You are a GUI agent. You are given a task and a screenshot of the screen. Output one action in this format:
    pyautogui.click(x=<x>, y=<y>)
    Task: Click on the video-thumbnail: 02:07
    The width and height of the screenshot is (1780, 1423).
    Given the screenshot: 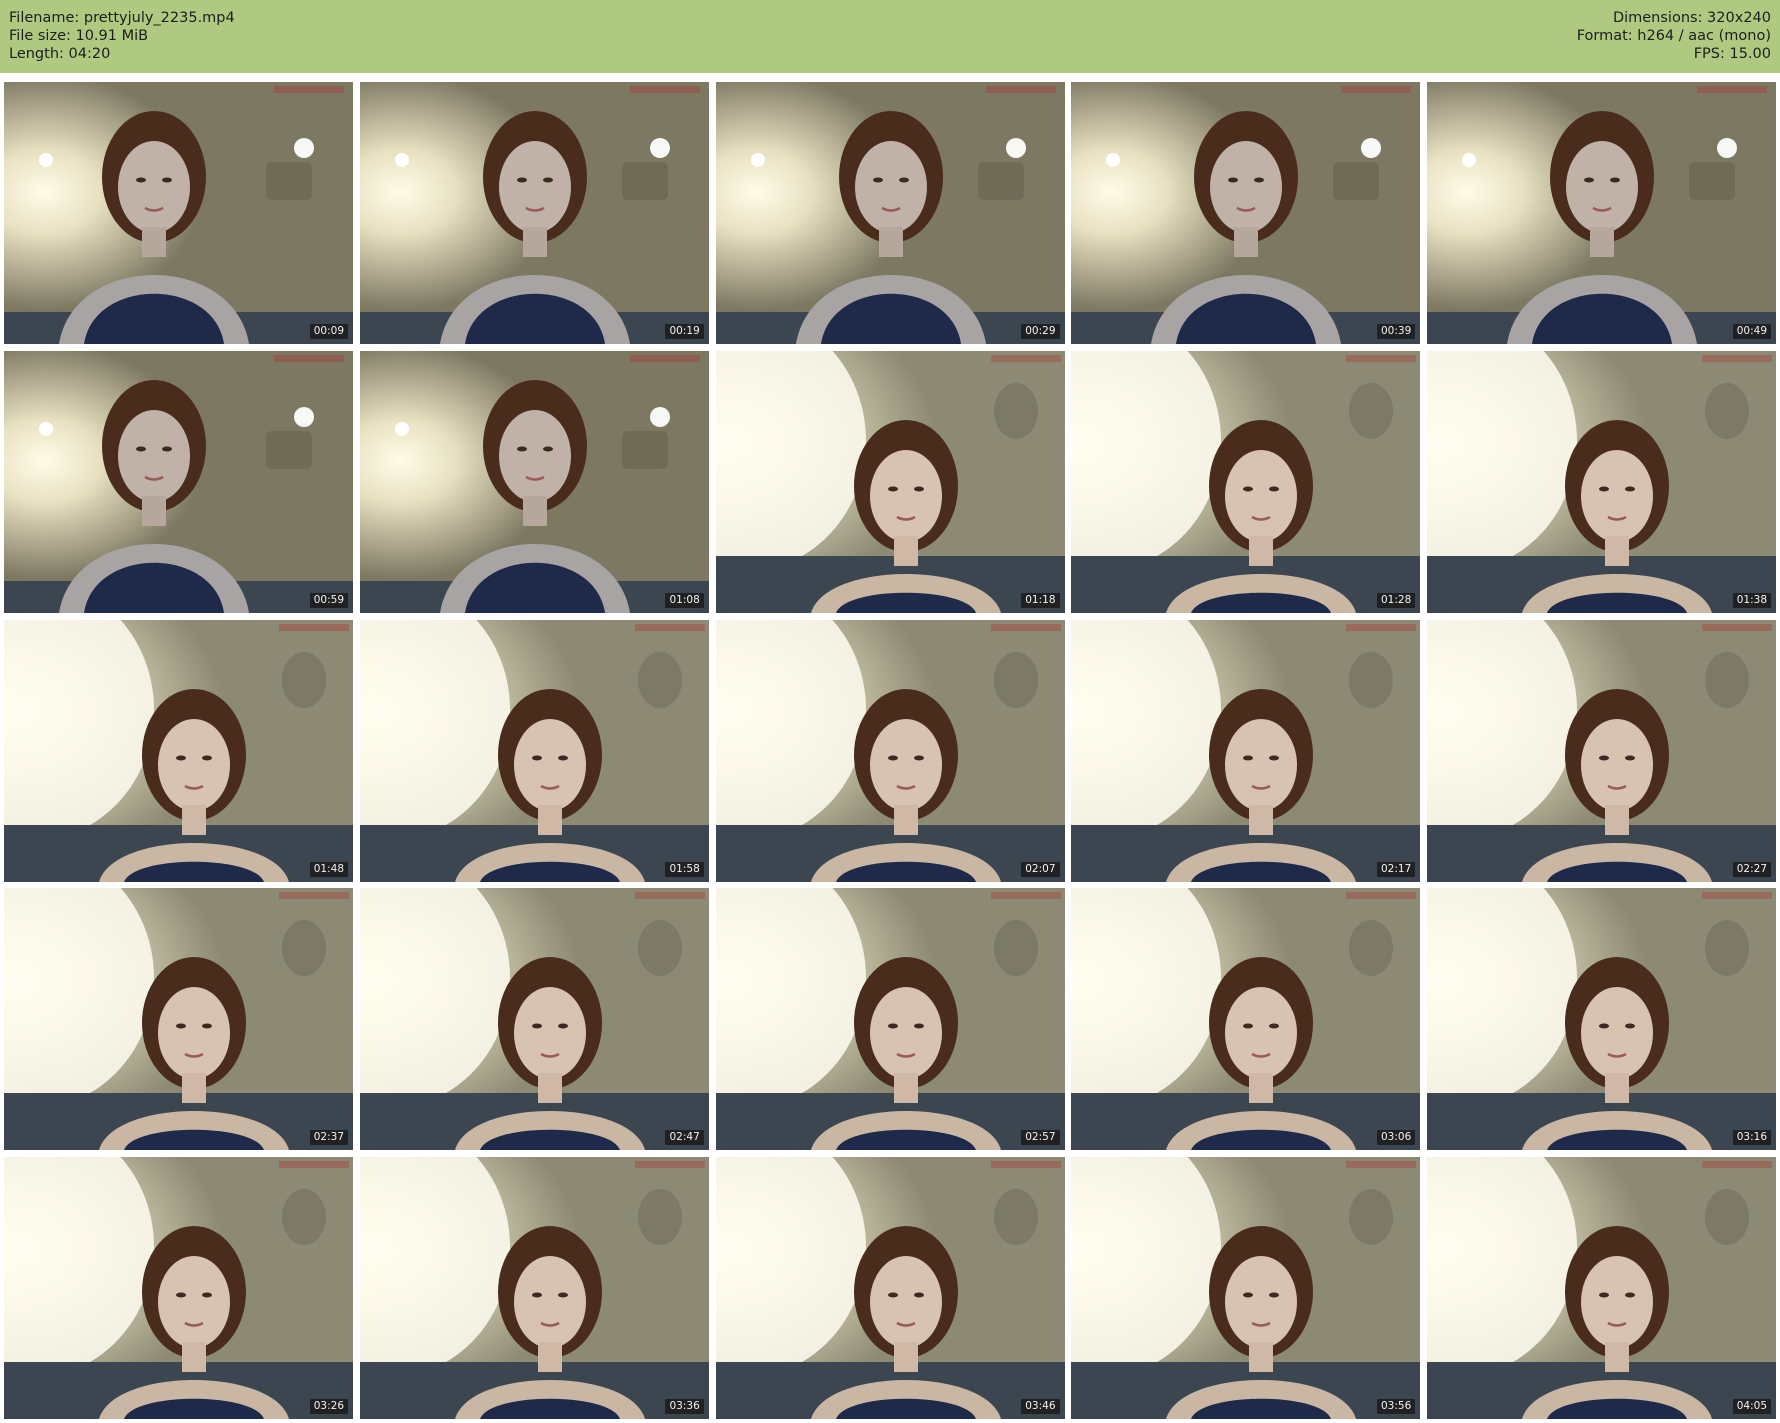 What is the action you would take?
    pyautogui.click(x=890, y=750)
    